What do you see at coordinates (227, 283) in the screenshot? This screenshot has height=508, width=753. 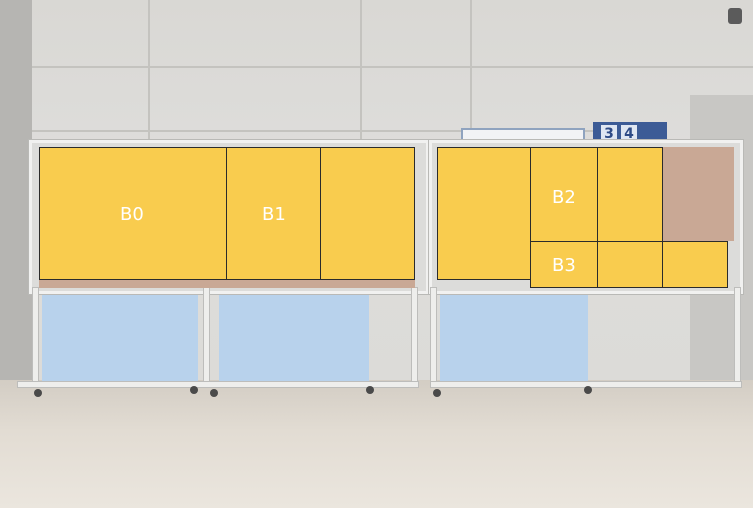 I see `board-empty-strip` at bounding box center [227, 283].